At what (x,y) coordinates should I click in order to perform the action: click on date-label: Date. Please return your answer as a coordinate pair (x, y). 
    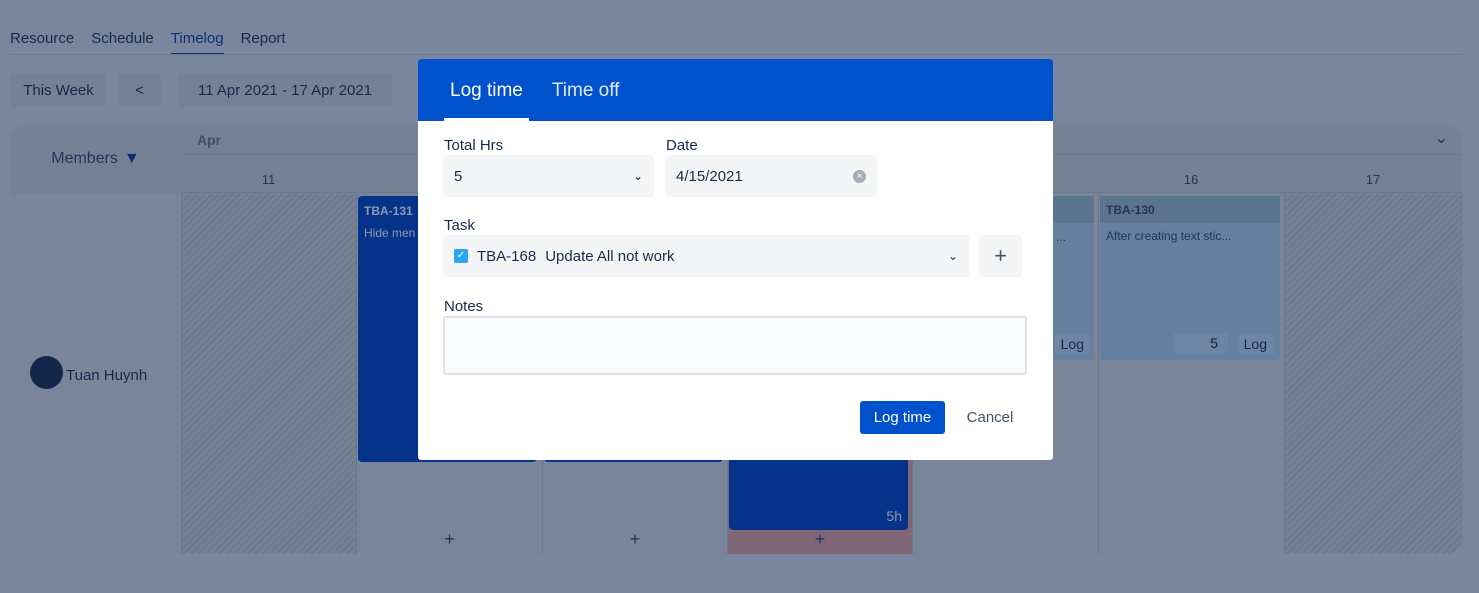
    Looking at the image, I should click on (682, 145).